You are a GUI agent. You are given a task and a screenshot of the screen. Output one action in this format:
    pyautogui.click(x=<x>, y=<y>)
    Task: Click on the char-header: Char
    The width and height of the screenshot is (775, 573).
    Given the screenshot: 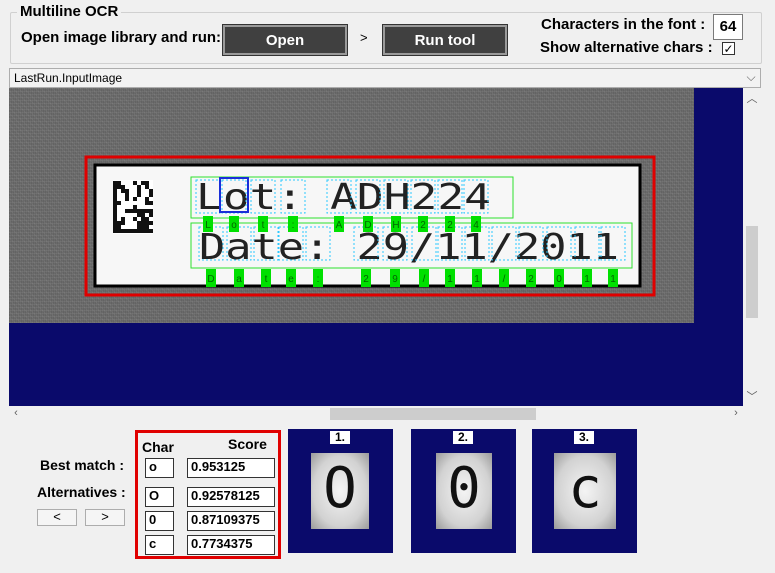 What is the action you would take?
    pyautogui.click(x=158, y=447)
    